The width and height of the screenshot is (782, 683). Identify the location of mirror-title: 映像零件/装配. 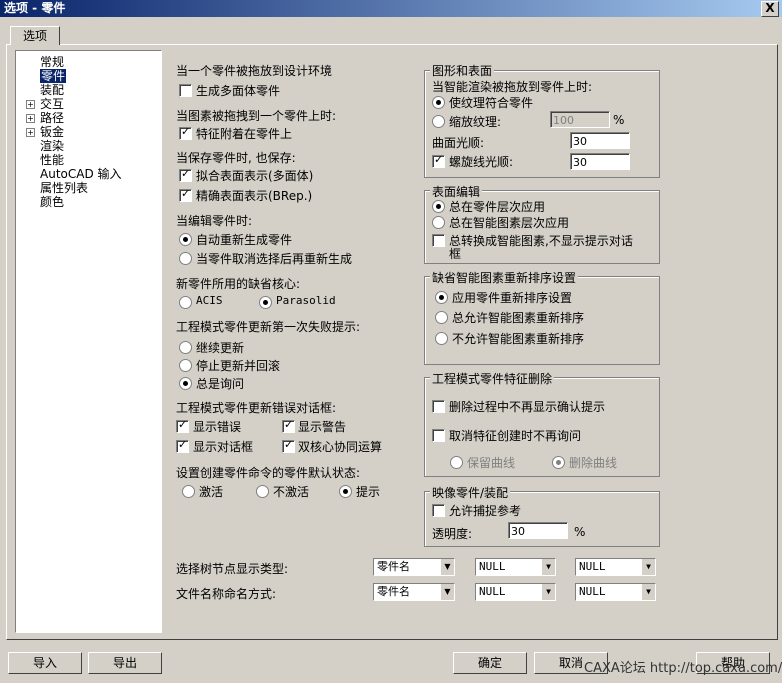
(470, 492).